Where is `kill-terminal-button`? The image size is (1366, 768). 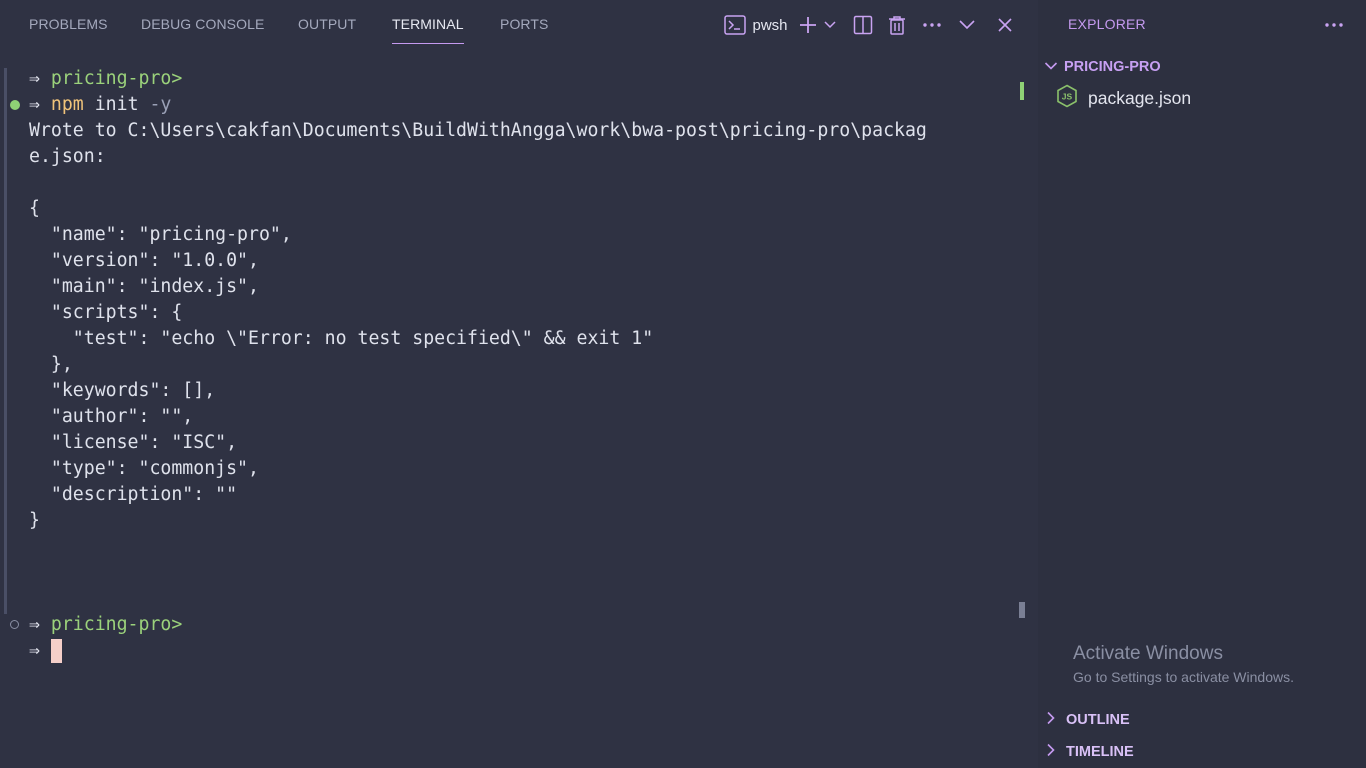
kill-terminal-button is located at coordinates (897, 25).